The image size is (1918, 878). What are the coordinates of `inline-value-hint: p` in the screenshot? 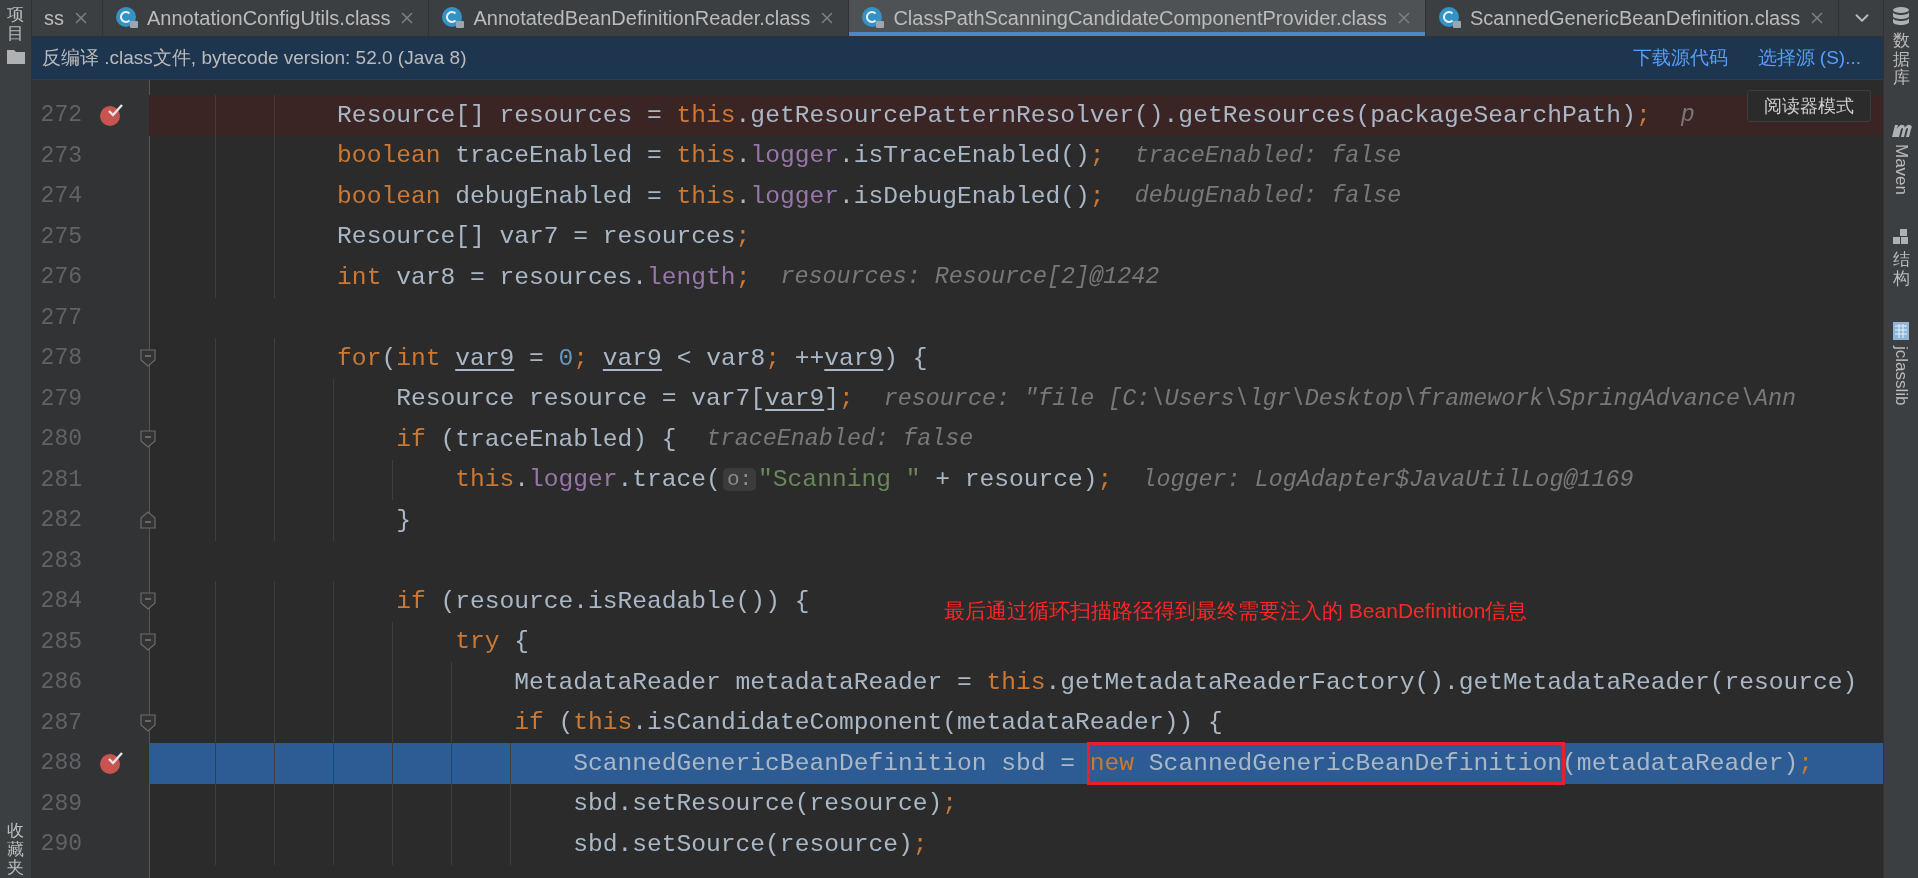 It's located at (1687, 115).